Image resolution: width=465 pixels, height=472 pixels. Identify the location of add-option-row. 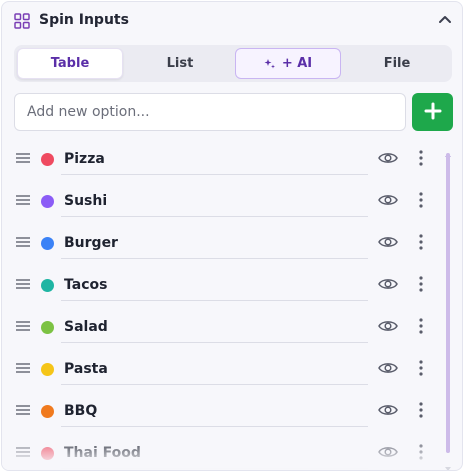
(234, 112).